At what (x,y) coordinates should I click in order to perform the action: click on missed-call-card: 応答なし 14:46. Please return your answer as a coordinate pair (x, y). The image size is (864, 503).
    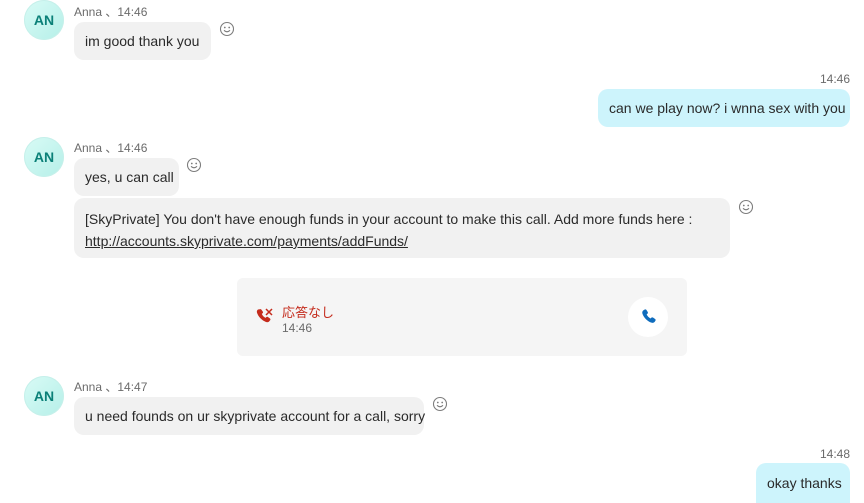
    Looking at the image, I should click on (462, 317).